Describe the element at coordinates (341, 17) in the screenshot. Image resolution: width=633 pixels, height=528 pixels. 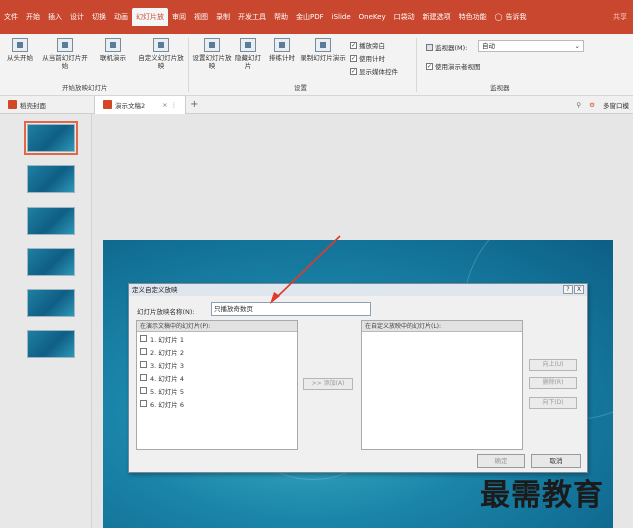
I see `tab-islide: iSlide` at that location.